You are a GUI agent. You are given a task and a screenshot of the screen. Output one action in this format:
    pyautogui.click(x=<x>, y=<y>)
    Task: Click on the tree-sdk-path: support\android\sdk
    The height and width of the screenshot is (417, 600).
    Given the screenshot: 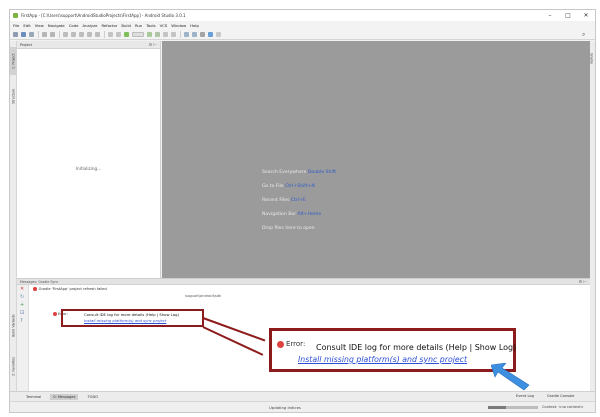 What is the action you would take?
    pyautogui.click(x=203, y=296)
    